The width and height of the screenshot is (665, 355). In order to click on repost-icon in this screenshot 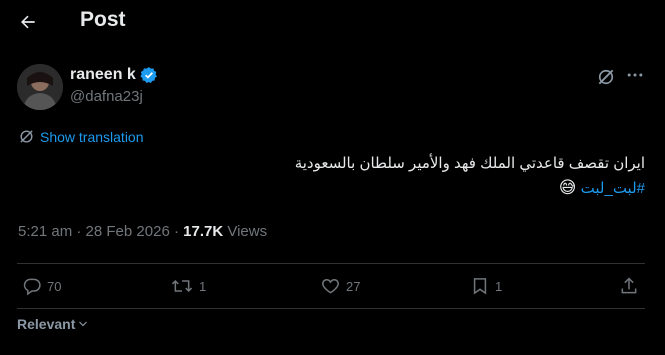, I will do `click(182, 286)`.